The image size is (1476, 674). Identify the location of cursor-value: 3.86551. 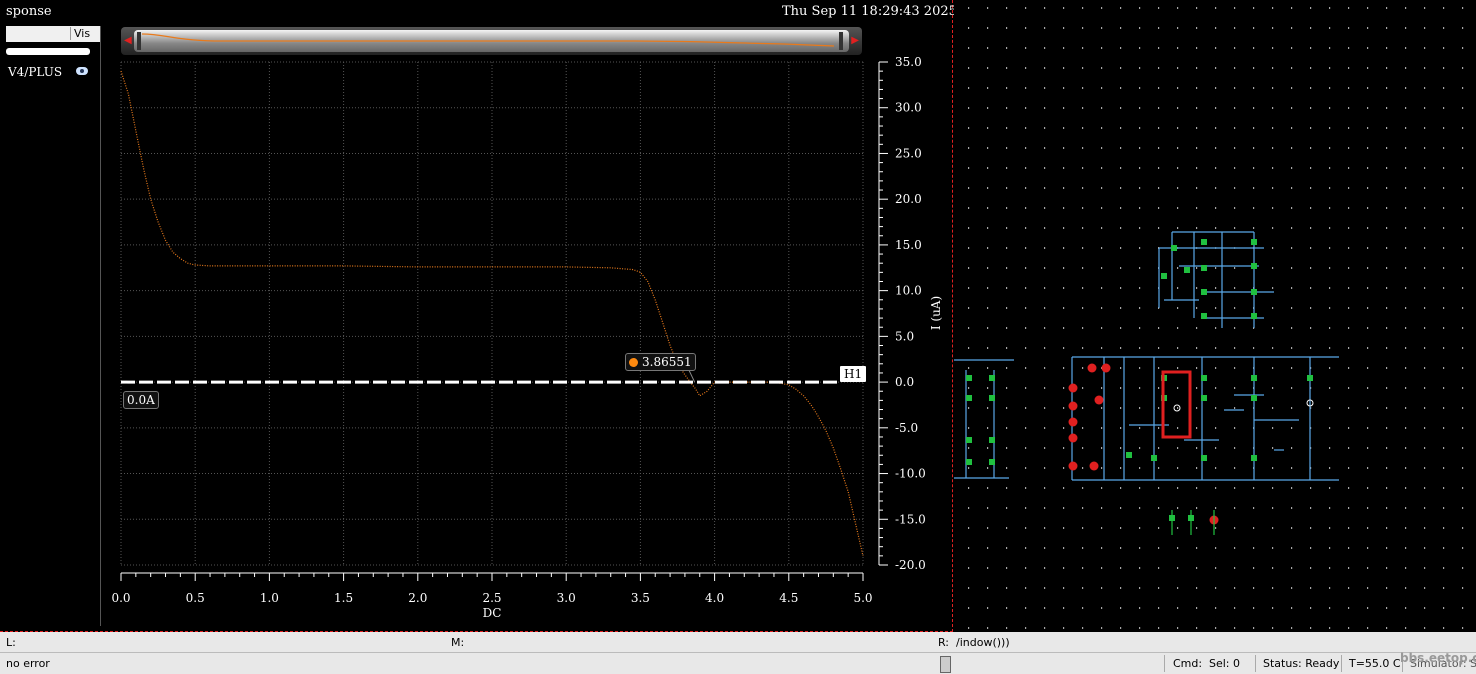
(667, 362).